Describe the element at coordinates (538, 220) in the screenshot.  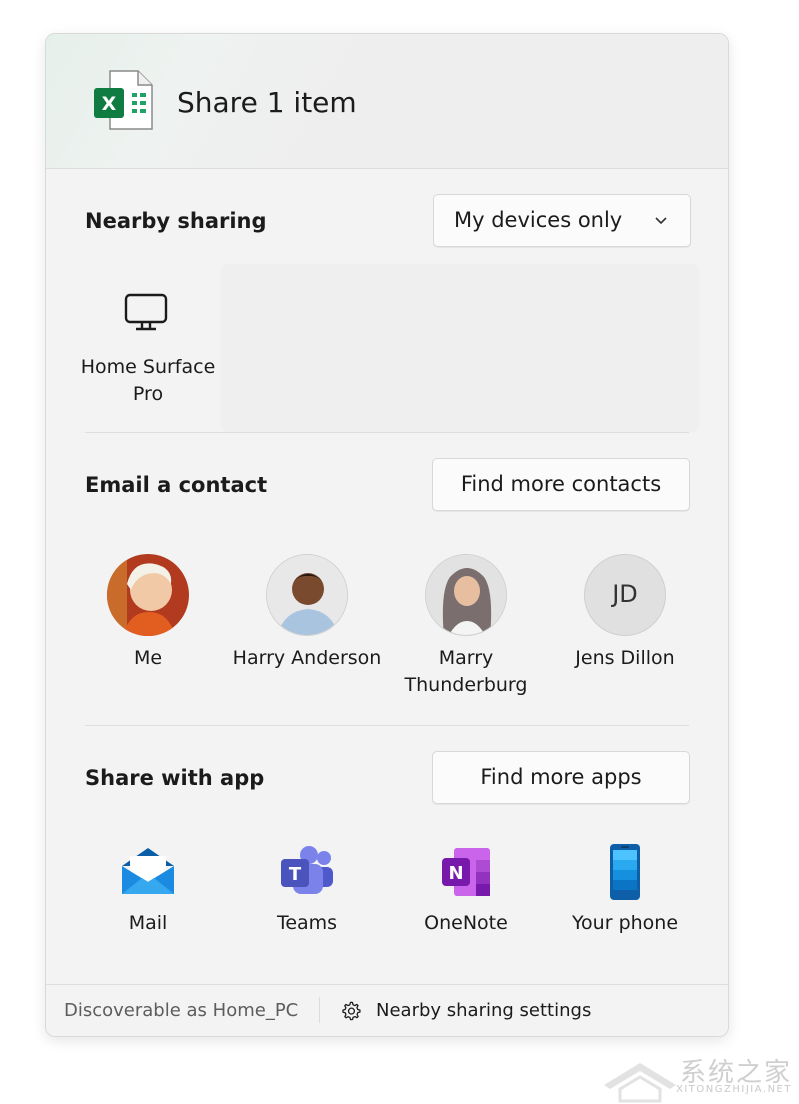
I see `dropdown-value: My devices only` at that location.